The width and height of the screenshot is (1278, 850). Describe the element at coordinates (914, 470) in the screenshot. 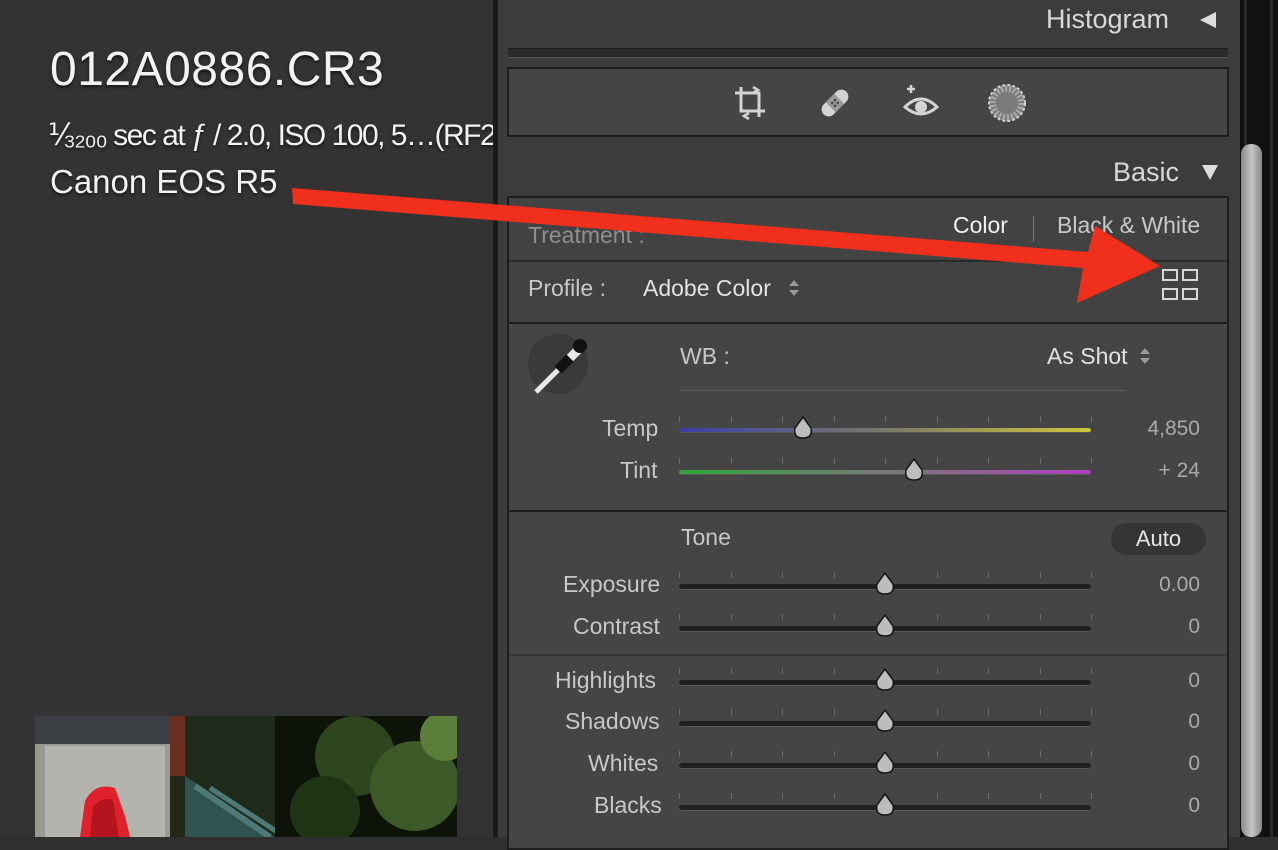

I see `tint-slider-thumb` at that location.